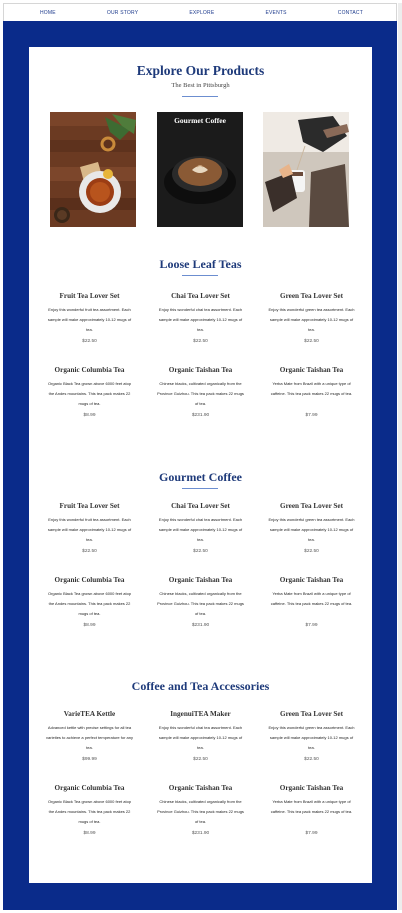 The width and height of the screenshot is (402, 913). What do you see at coordinates (200, 686) in the screenshot?
I see `section-title-accessories: Coffee and Tea Accessories` at bounding box center [200, 686].